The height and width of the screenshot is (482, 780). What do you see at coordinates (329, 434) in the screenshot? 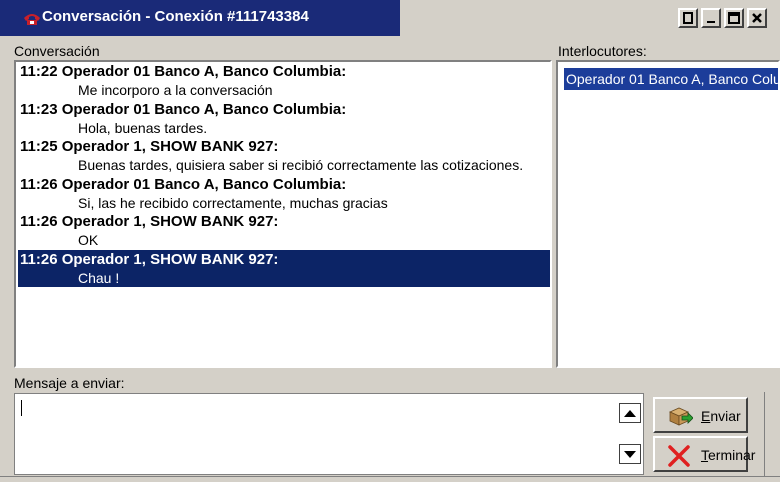
I see `message-input` at bounding box center [329, 434].